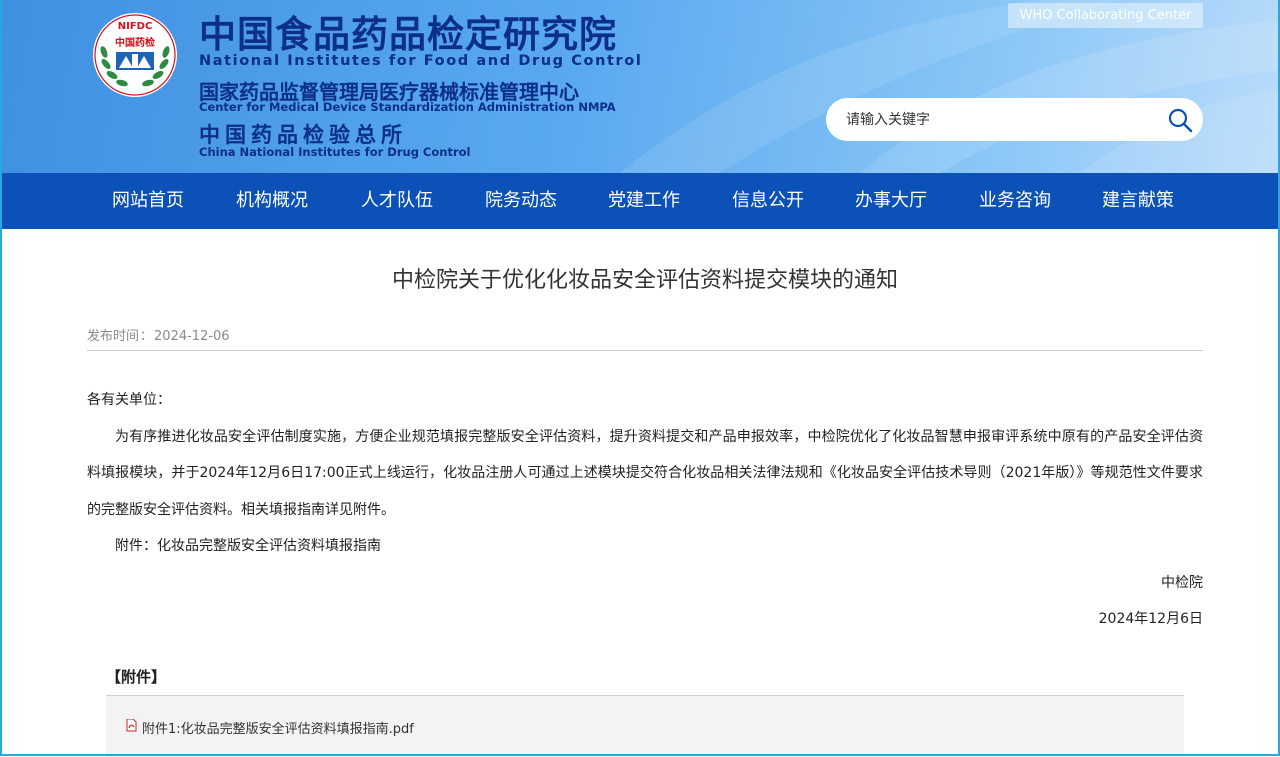 This screenshot has width=1280, height=757. I want to click on nav-item-party: 党建工作, so click(644, 201).